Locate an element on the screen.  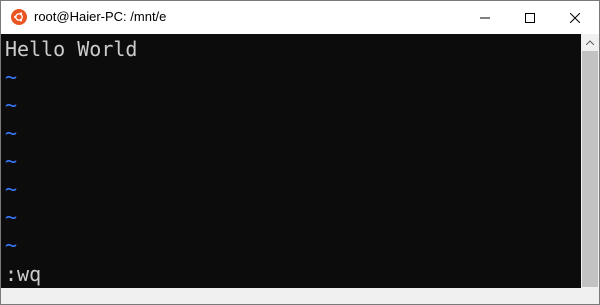
maximize-icon is located at coordinates (530, 17).